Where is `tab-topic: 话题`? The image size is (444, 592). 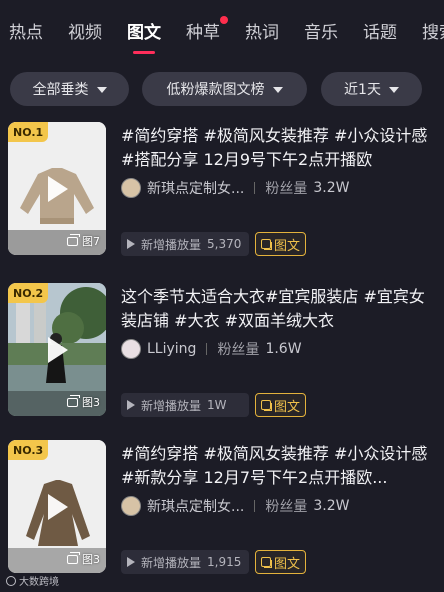
tab-topic: 话题 is located at coordinates (380, 33).